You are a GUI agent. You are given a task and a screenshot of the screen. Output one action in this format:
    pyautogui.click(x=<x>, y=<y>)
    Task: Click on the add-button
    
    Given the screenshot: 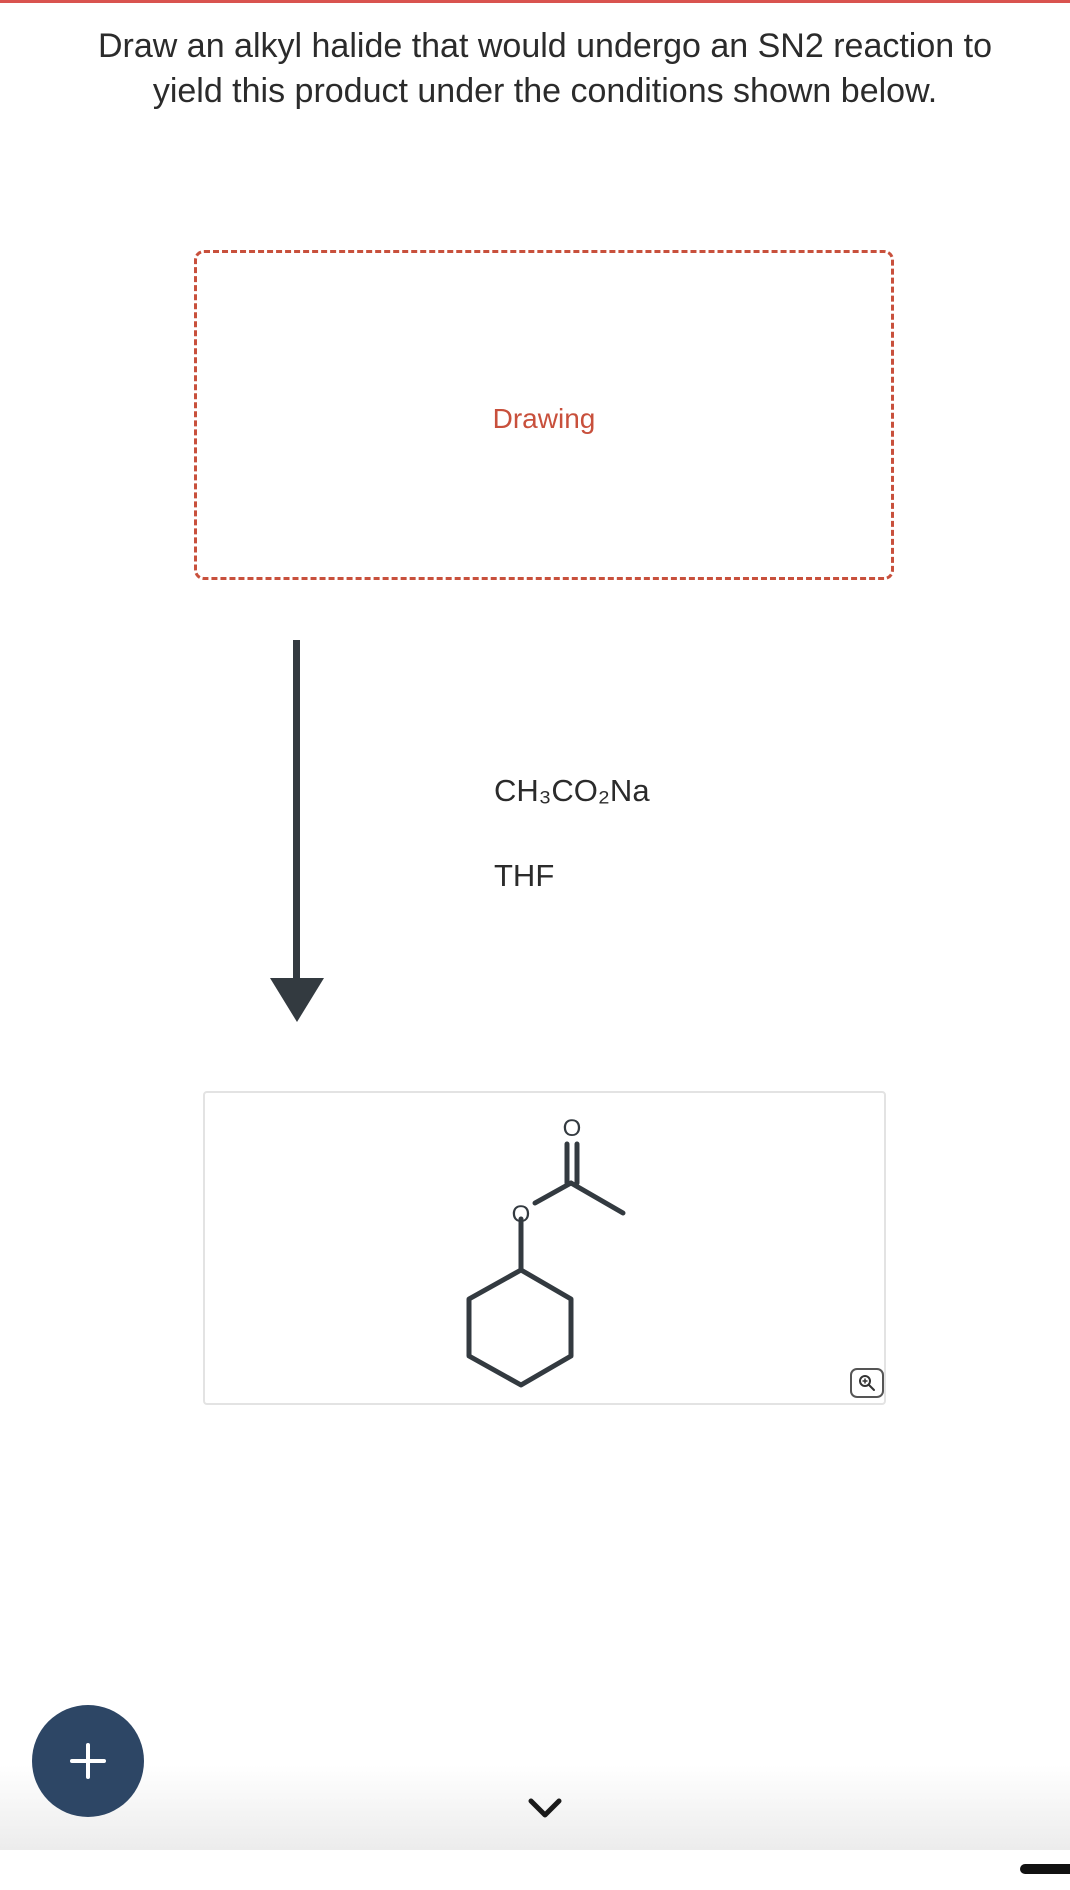 What is the action you would take?
    pyautogui.click(x=88, y=1761)
    